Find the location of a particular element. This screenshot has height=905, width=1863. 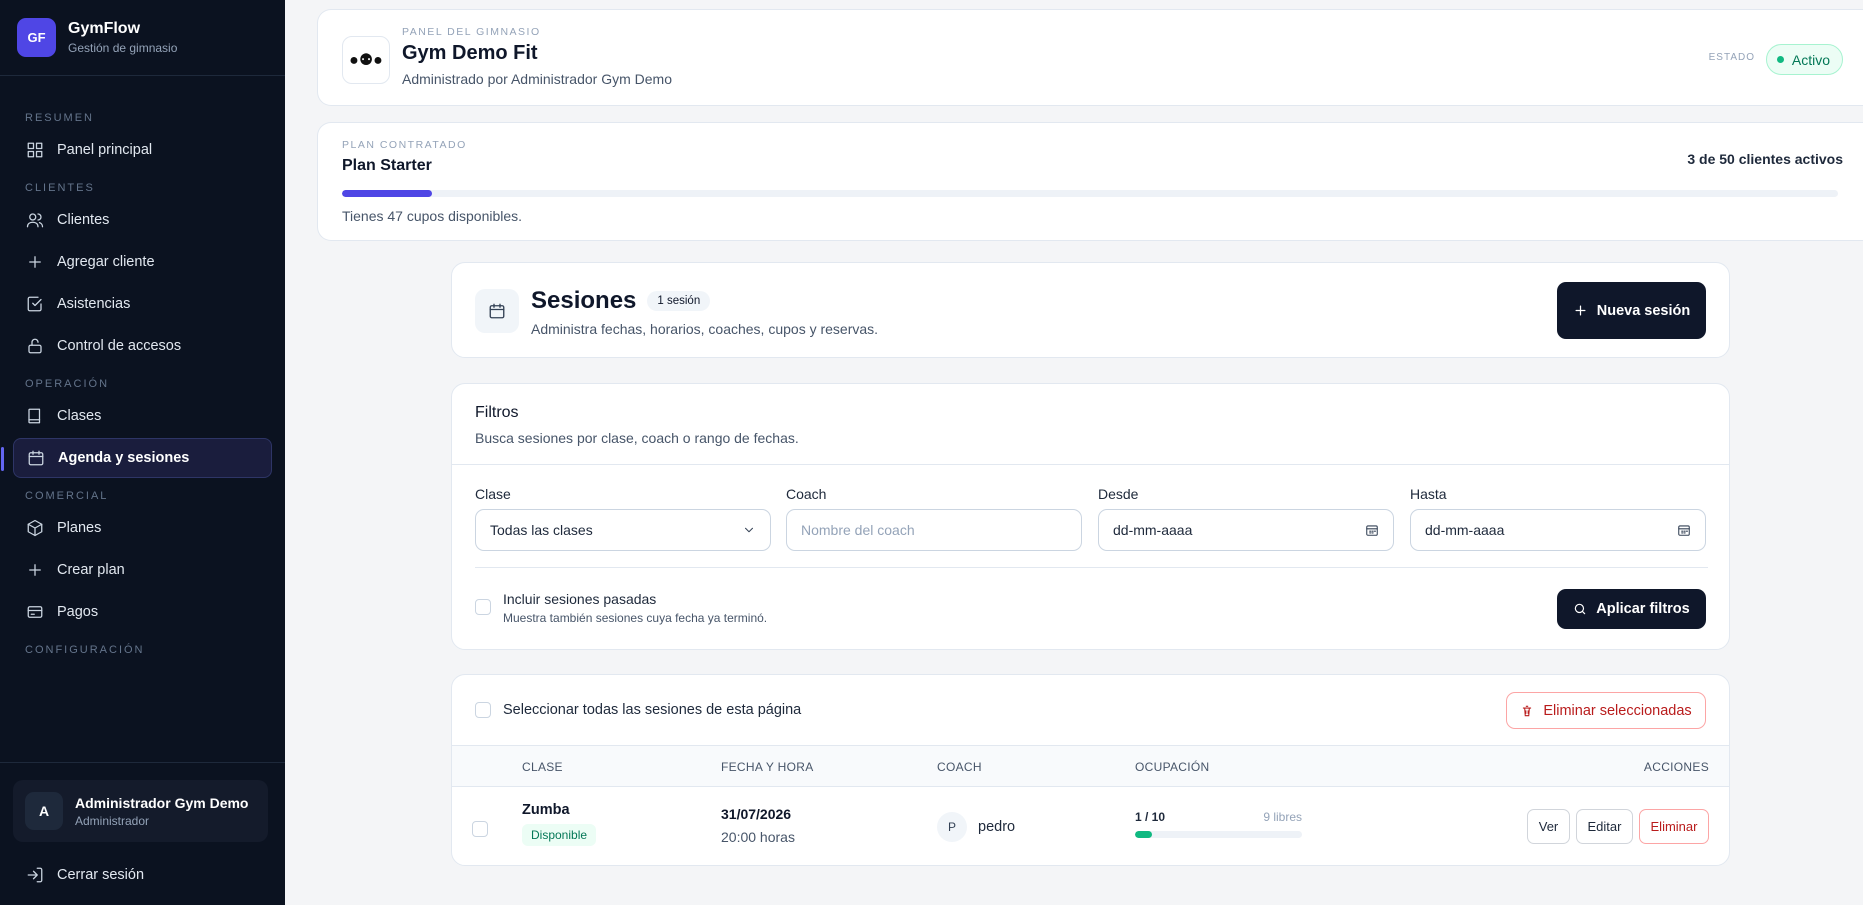

plan-eyebrow: PLAN CONTRATADO is located at coordinates (404, 145).